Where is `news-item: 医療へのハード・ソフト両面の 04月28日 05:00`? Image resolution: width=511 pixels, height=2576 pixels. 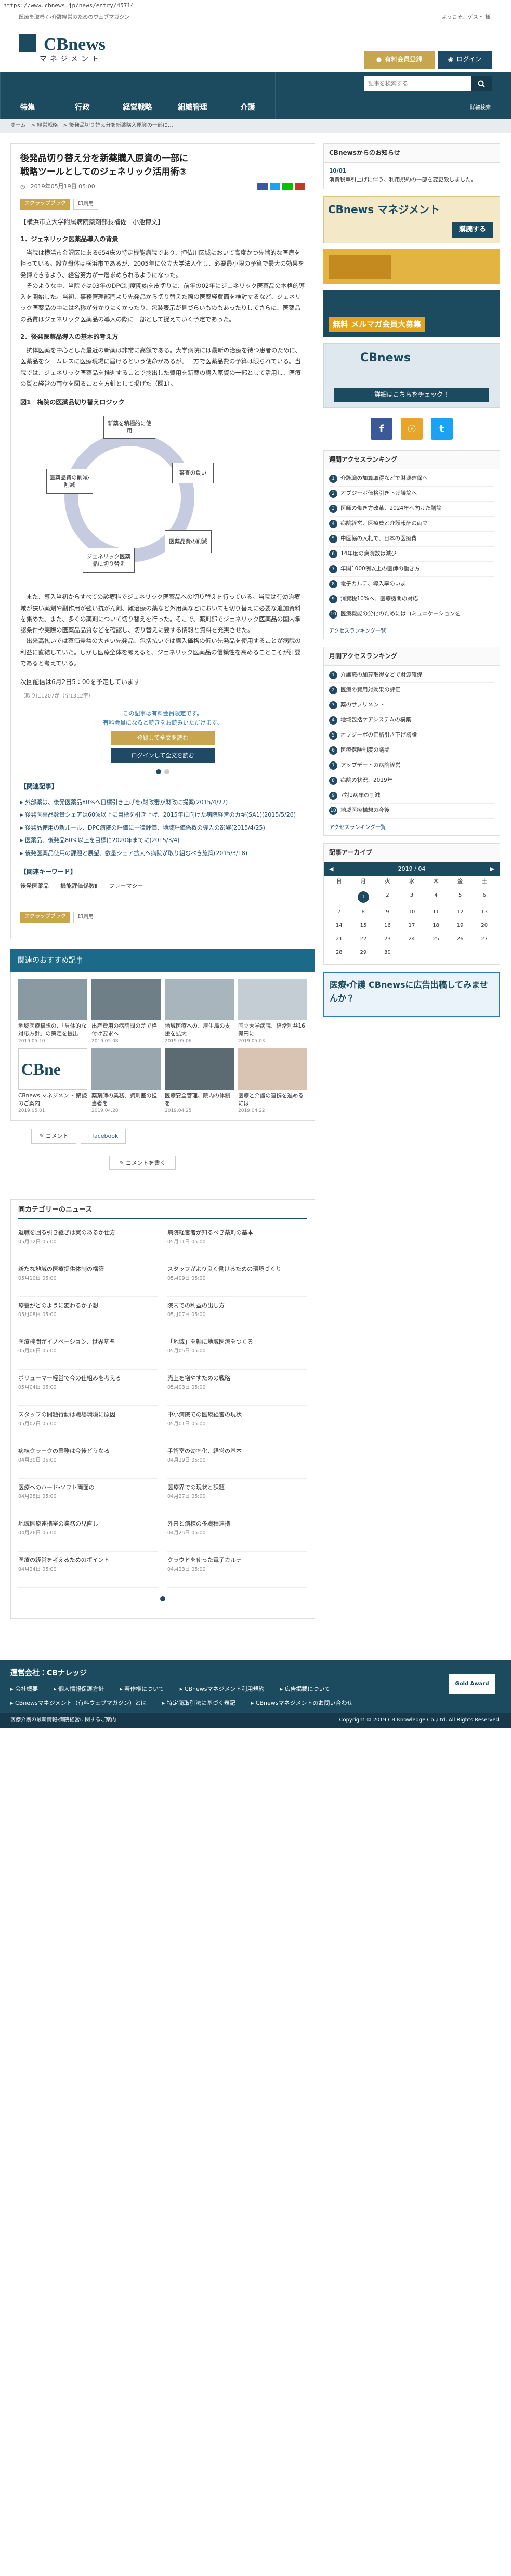
news-item: 医療へのハード・ソフト両面の 04月28日 05:00 is located at coordinates (88, 1498).